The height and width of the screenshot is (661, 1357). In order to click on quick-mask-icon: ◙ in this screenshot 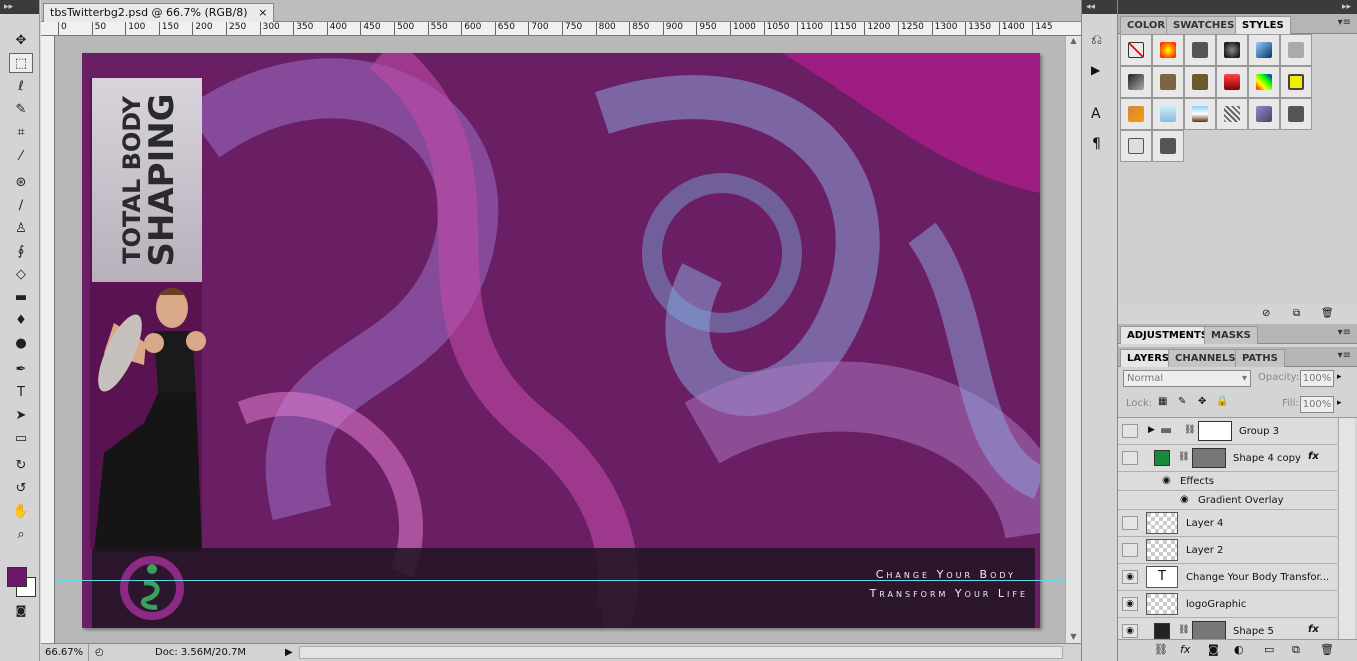, I will do `click(21, 610)`.